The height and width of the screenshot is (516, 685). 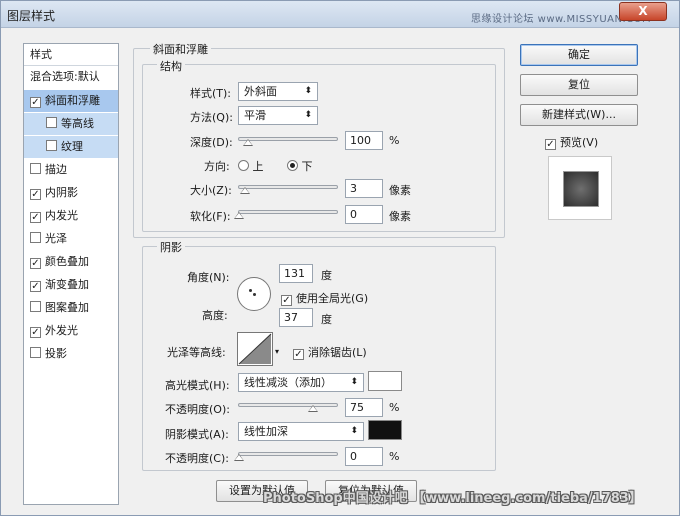 What do you see at coordinates (298, 354) in the screenshot?
I see `antialias-checkbox: ✓` at bounding box center [298, 354].